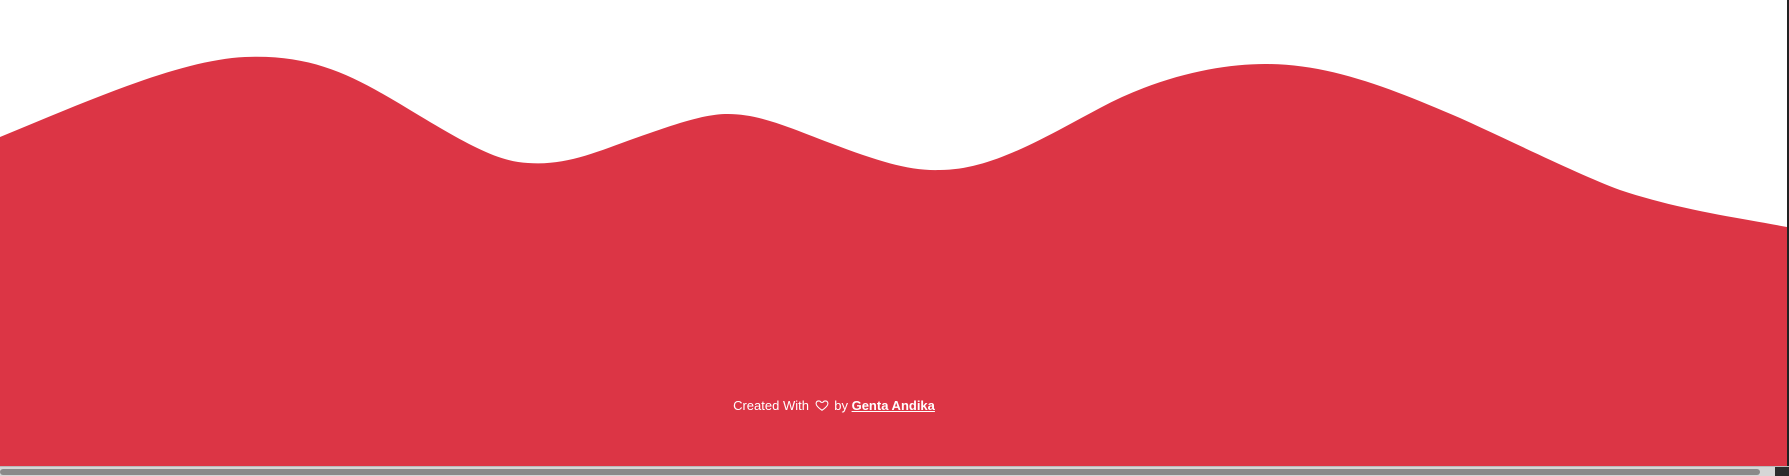  What do you see at coordinates (880, 472) in the screenshot?
I see `horizontal-scrollbar-thumb` at bounding box center [880, 472].